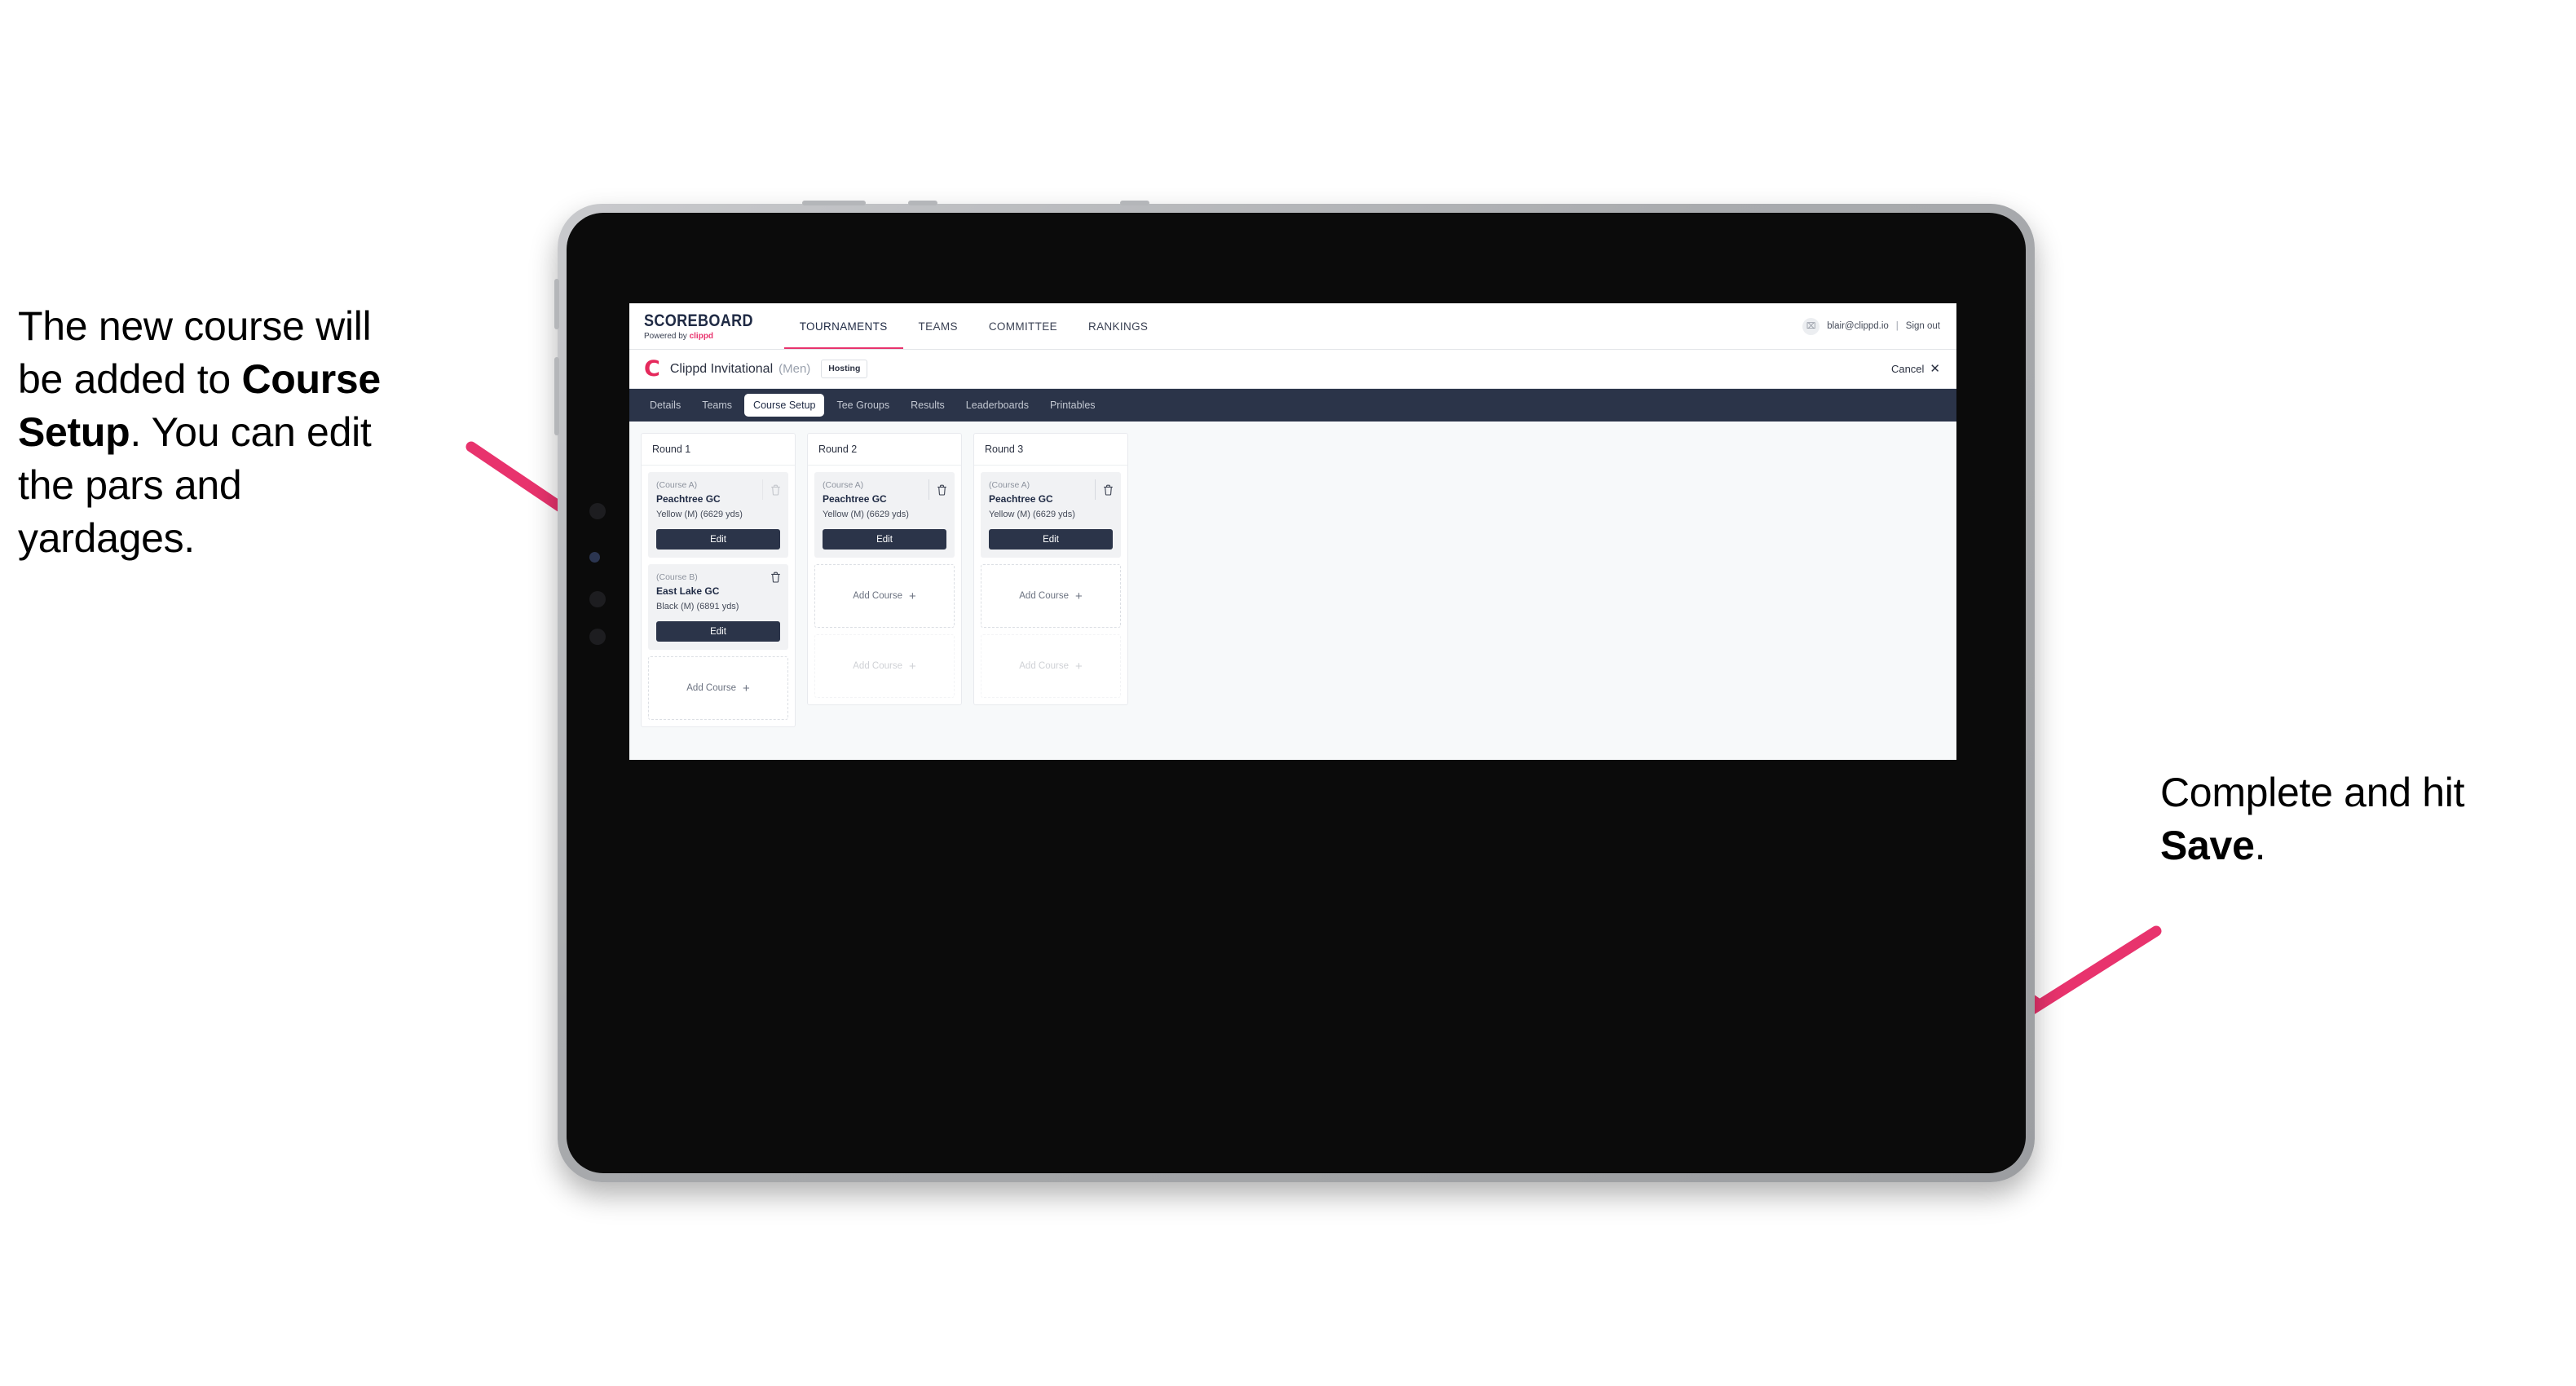 This screenshot has height=1386, width=2576. I want to click on course-name: East Lake GC, so click(688, 592).